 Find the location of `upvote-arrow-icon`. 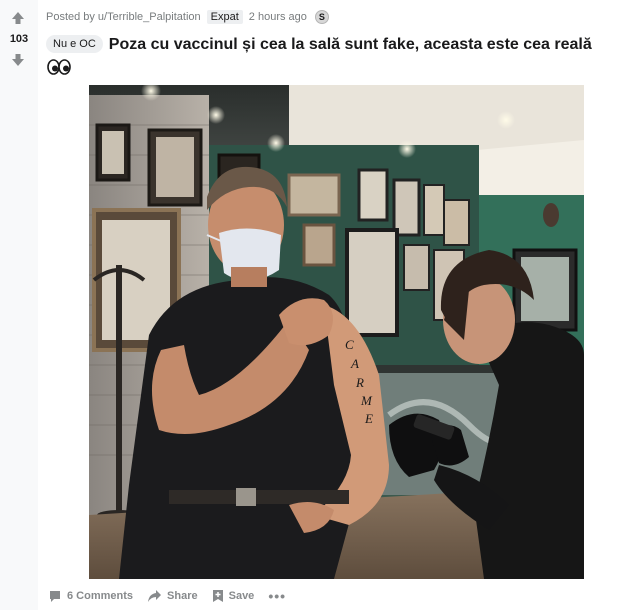

upvote-arrow-icon is located at coordinates (18, 18).